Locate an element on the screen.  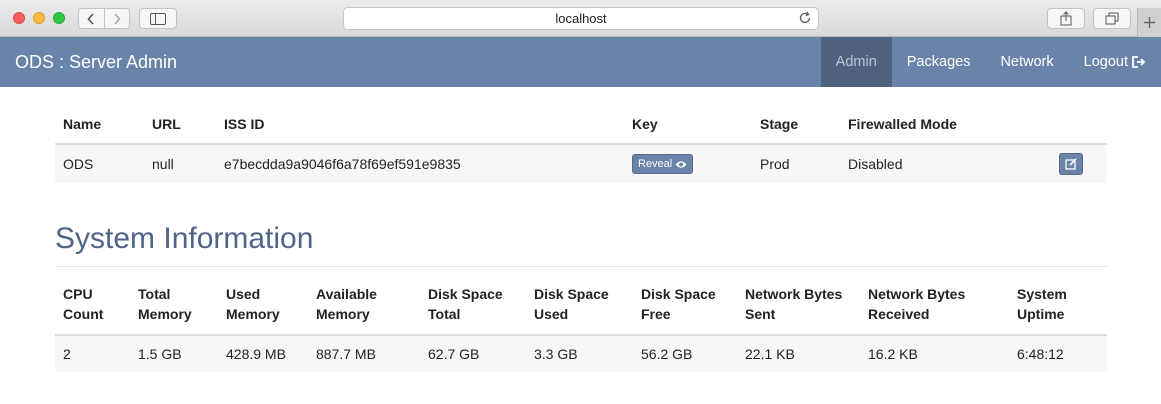
reload-icon is located at coordinates (805, 17).